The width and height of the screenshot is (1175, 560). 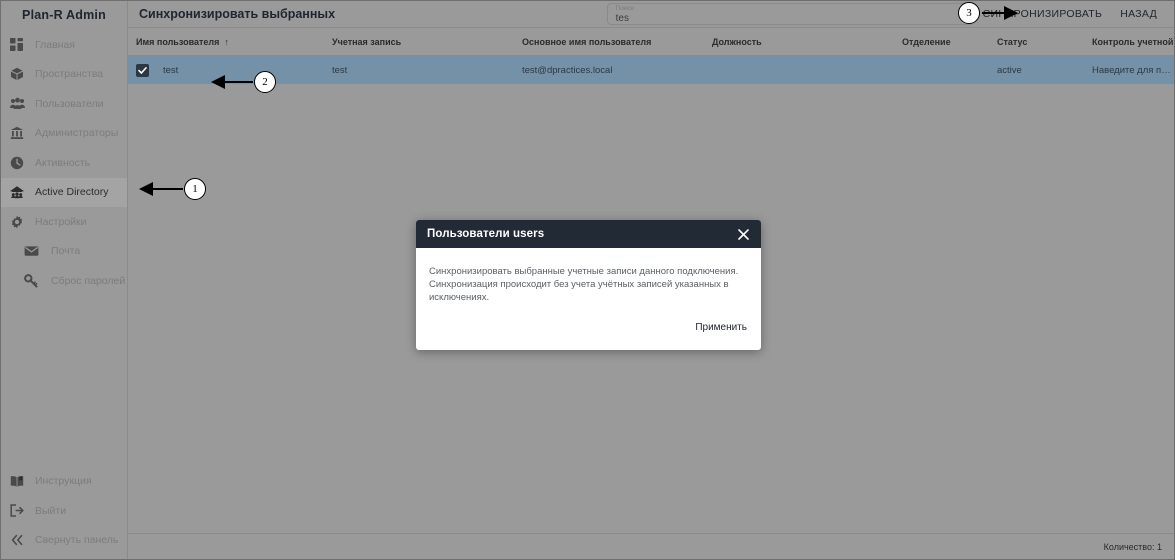 I want to click on bank-icon, so click(x=17, y=133).